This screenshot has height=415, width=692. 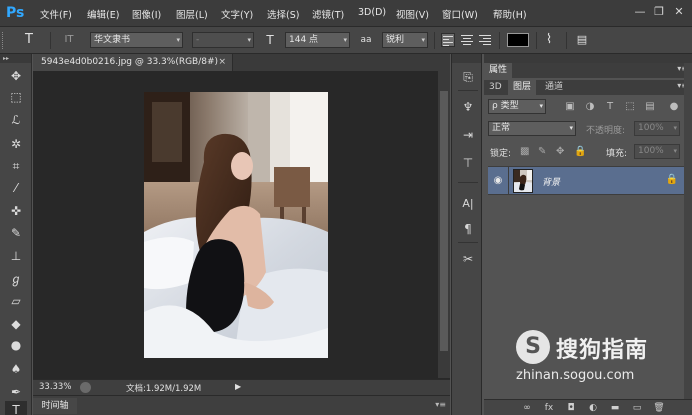 I want to click on eraser-tool-icon: ▱, so click(x=16, y=301).